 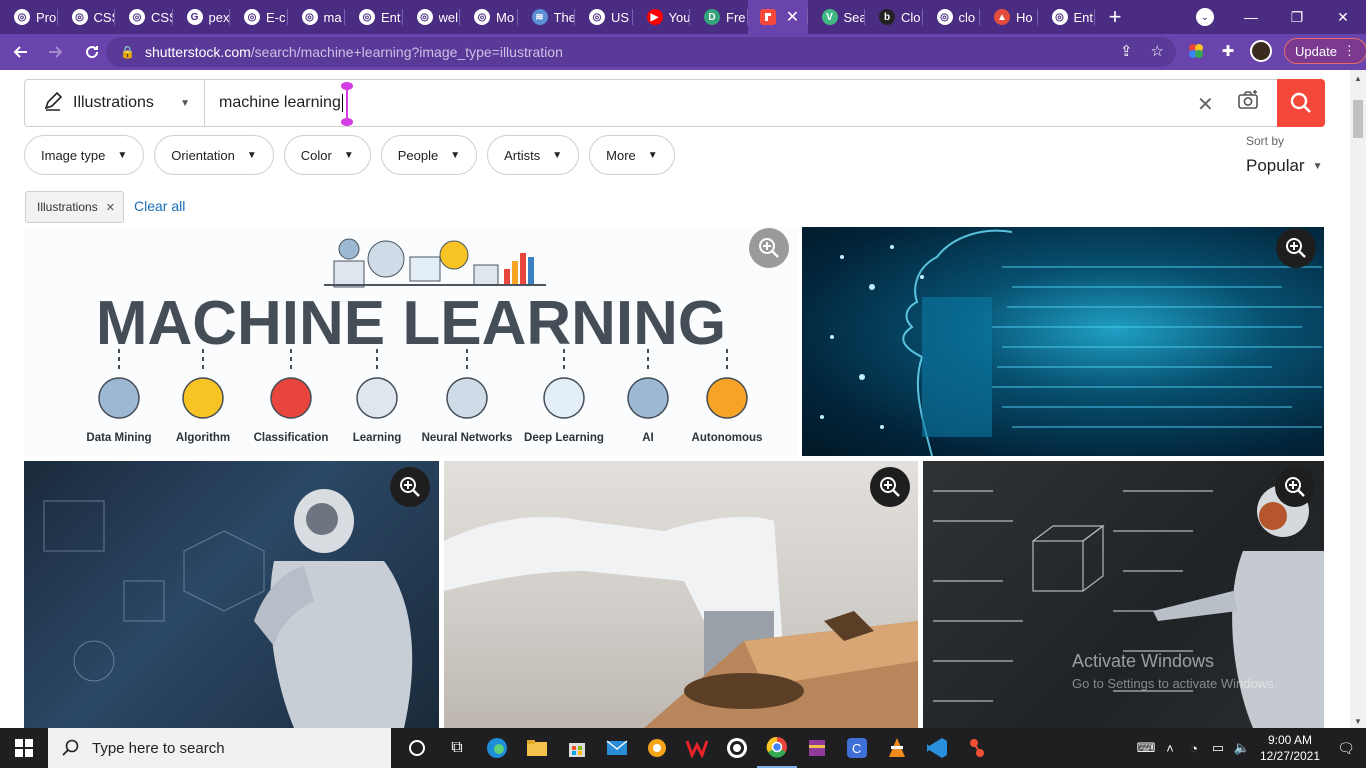 What do you see at coordinates (127, 52) in the screenshot?
I see `lock-icon: 🔒` at bounding box center [127, 52].